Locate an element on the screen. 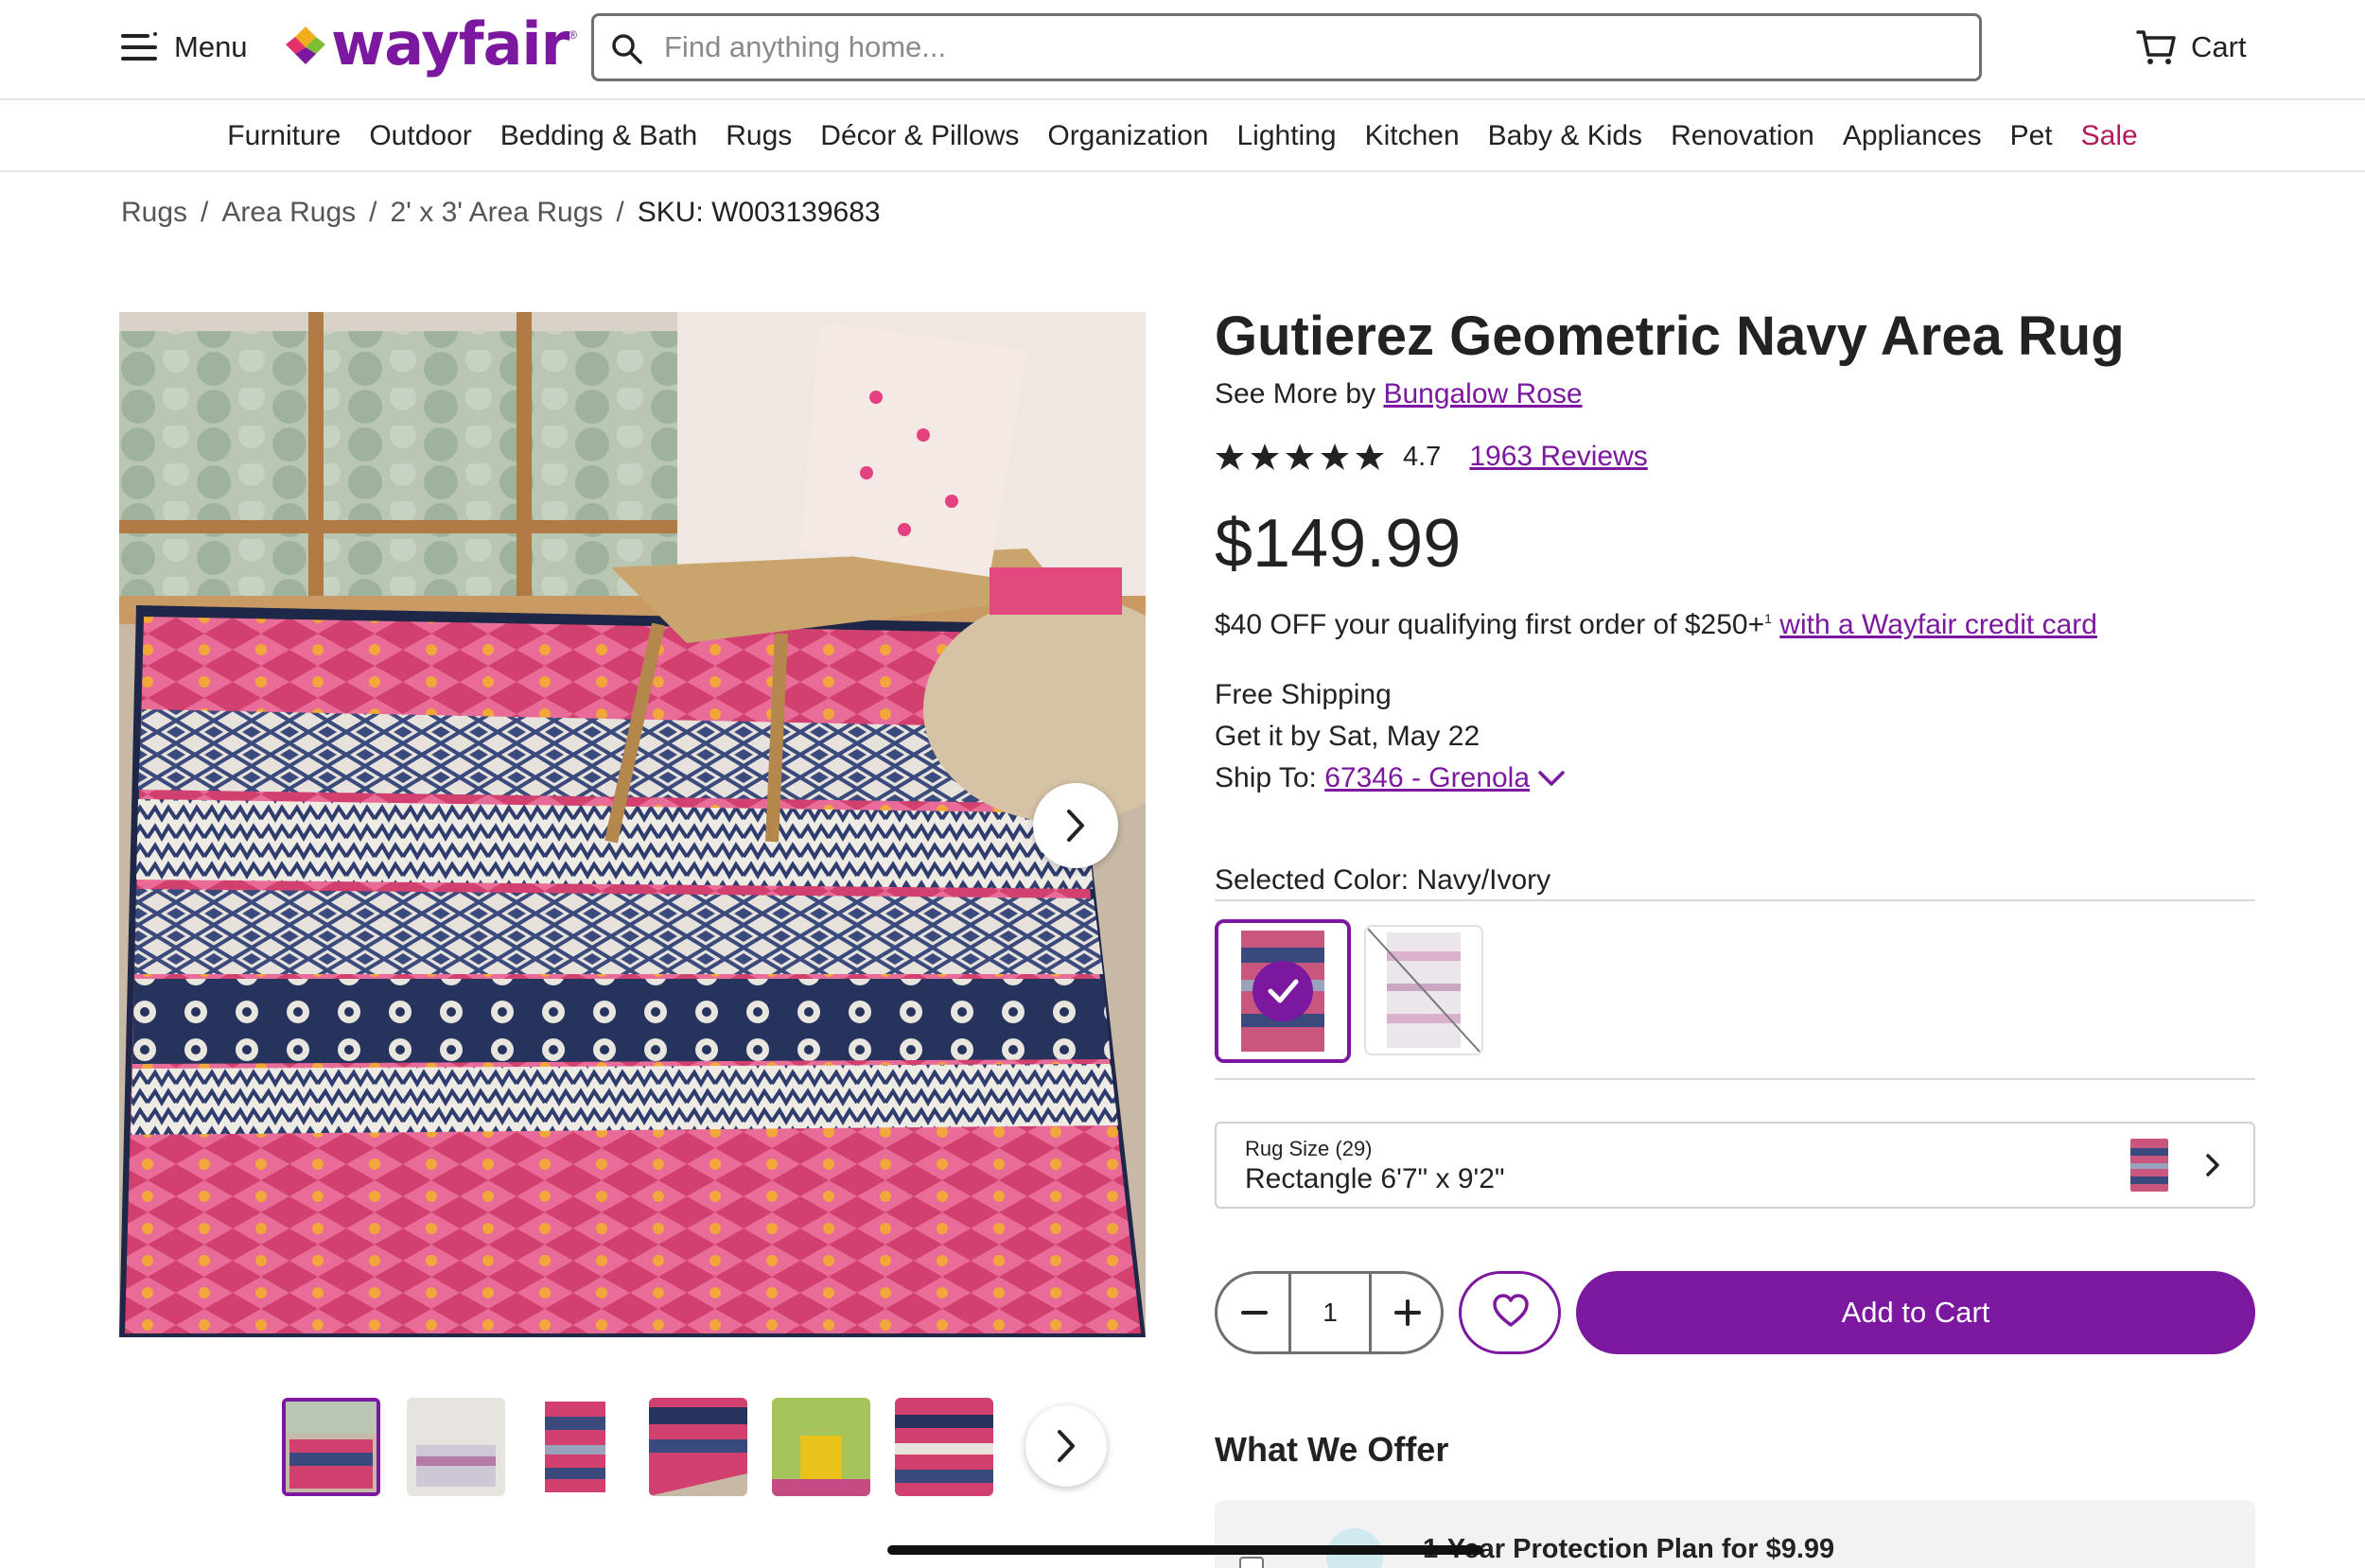 The width and height of the screenshot is (2365, 1568). color-swatch-alternate-unavailable is located at coordinates (1423, 990).